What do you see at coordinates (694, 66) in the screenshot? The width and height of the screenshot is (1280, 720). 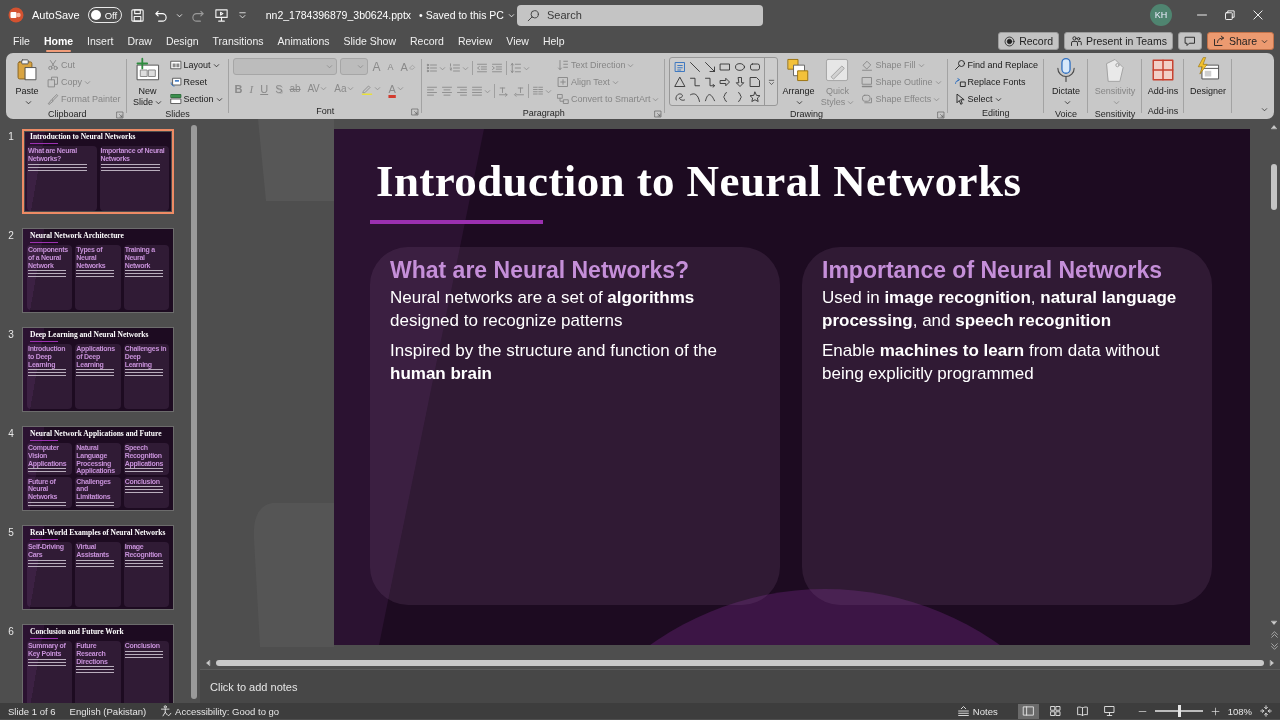 I see `line-icon` at bounding box center [694, 66].